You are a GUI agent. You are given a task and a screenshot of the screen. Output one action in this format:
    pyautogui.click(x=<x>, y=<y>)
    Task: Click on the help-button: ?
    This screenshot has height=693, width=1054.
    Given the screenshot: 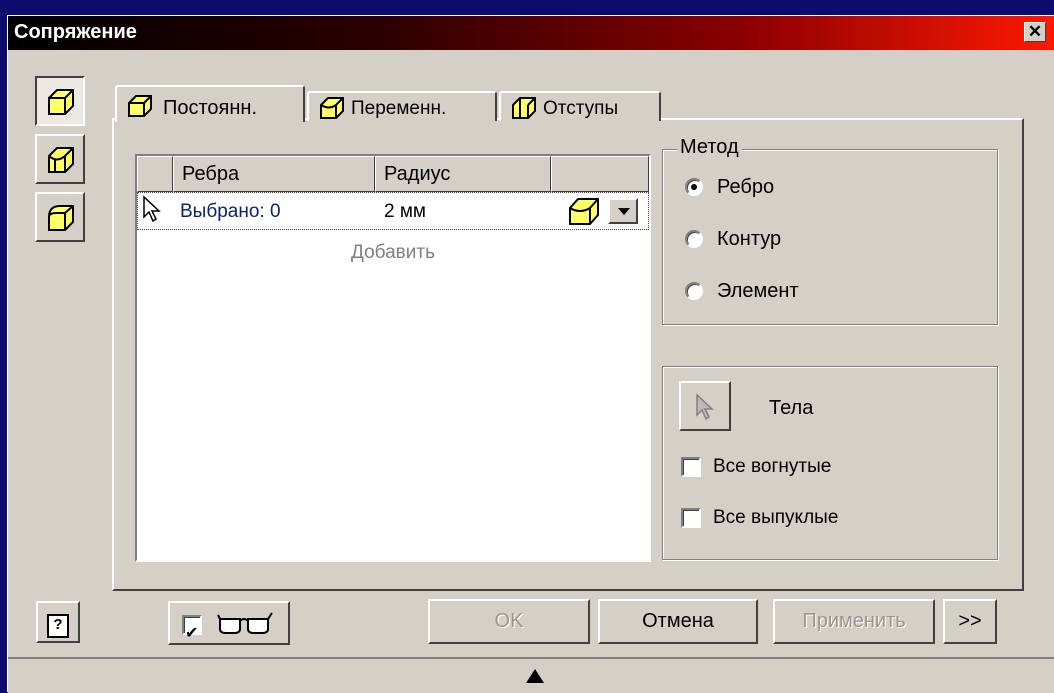 What is the action you would take?
    pyautogui.click(x=58, y=622)
    